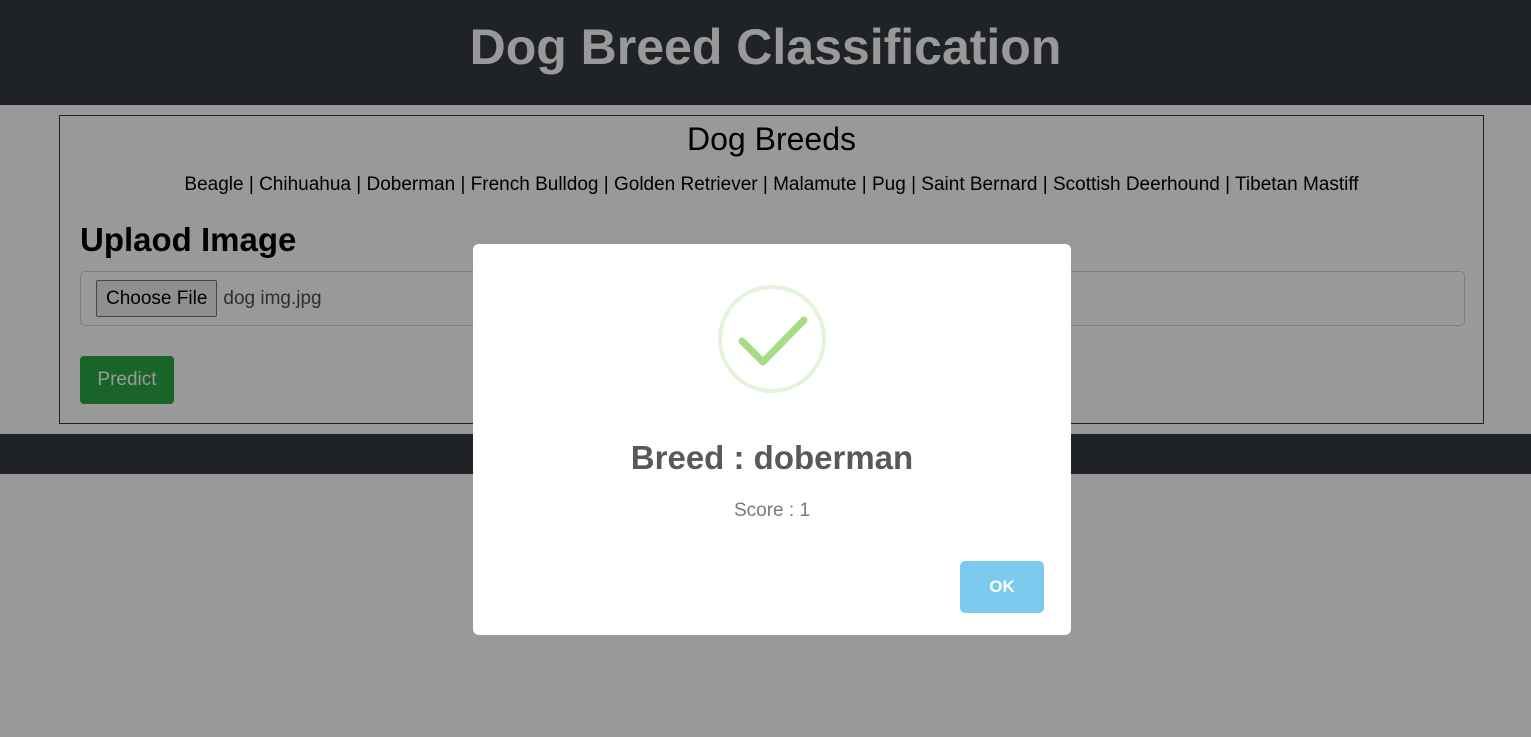 The height and width of the screenshot is (737, 1531). Describe the element at coordinates (772, 457) in the screenshot. I see `dialog-title: Breed : doberman` at that location.